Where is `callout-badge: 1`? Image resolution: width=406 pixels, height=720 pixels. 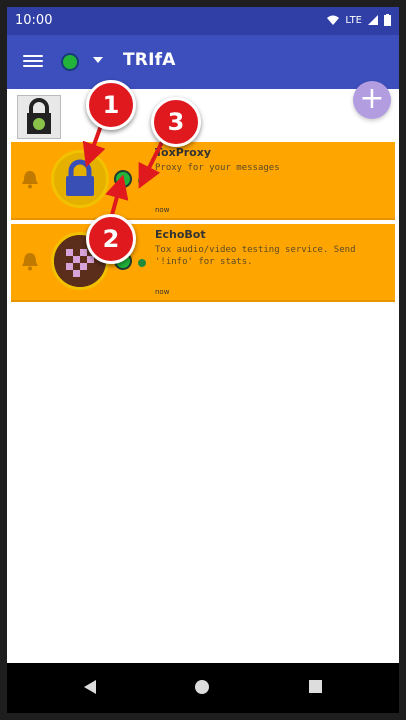
callout-badge: 1 is located at coordinates (111, 105).